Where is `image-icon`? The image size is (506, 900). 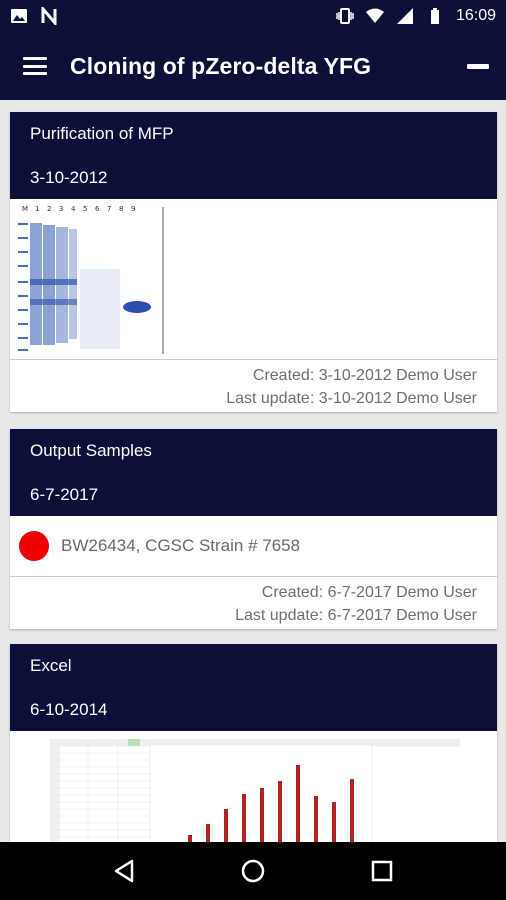
image-icon is located at coordinates (19, 16).